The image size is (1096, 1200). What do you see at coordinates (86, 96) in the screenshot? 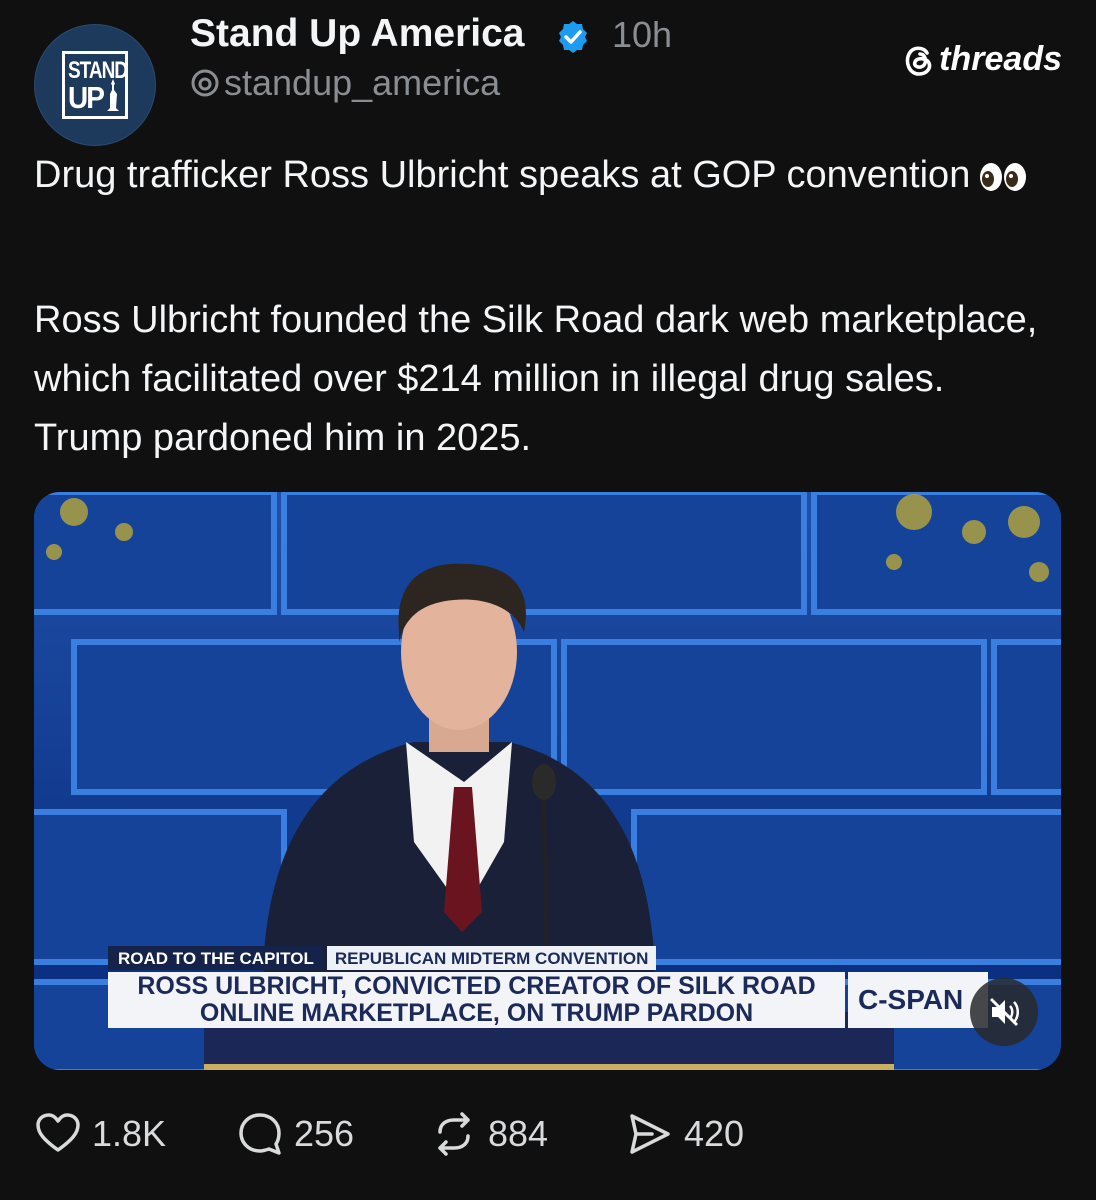
I see `avatar-line2: UP` at bounding box center [86, 96].